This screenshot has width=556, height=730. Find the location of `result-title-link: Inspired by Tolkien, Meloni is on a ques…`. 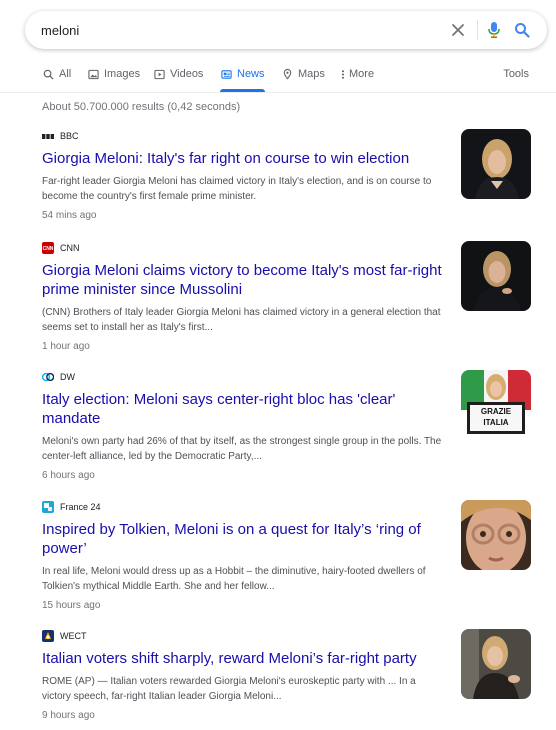

result-title-link: Inspired by Tolkien, Meloni is on a ques… is located at coordinates (242, 539).